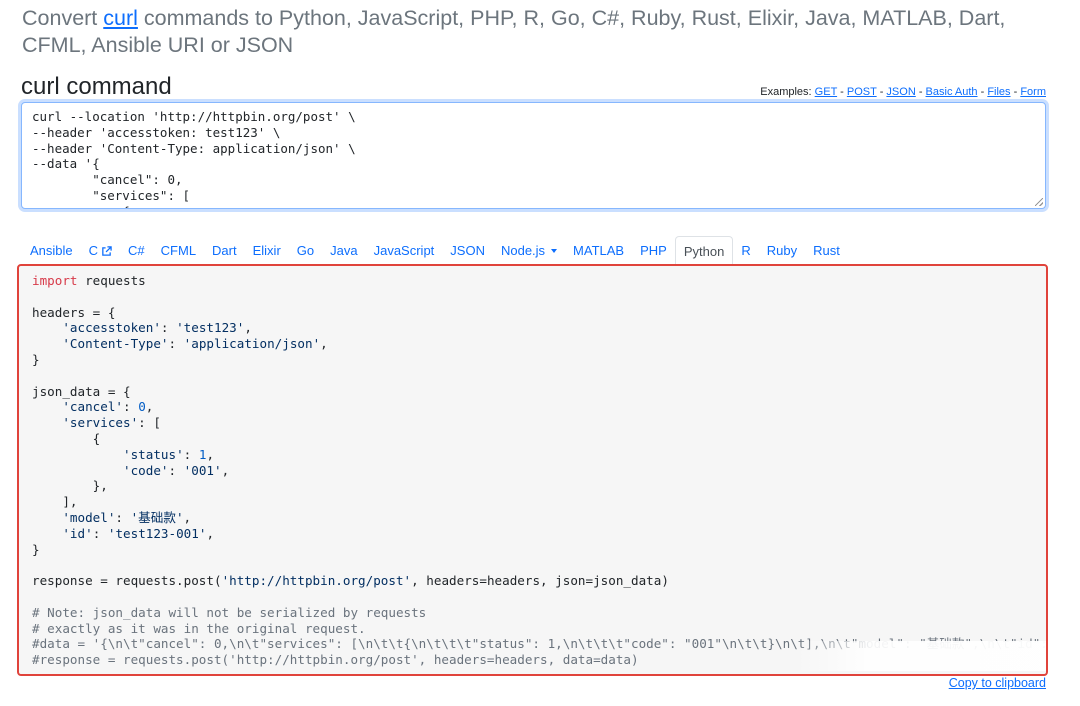 The image size is (1080, 706). Describe the element at coordinates (598, 251) in the screenshot. I see `tab-matlab: MATLAB` at that location.